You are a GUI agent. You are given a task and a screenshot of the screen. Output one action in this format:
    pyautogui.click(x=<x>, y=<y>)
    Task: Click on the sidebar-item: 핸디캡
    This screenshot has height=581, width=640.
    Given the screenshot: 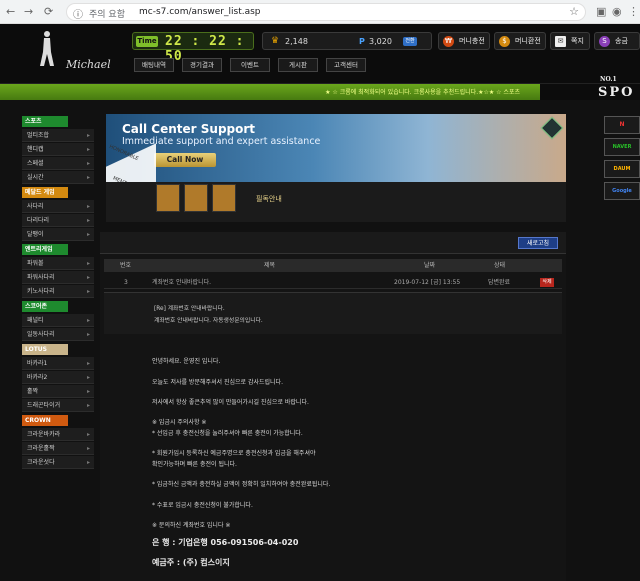 What is the action you would take?
    pyautogui.click(x=58, y=149)
    